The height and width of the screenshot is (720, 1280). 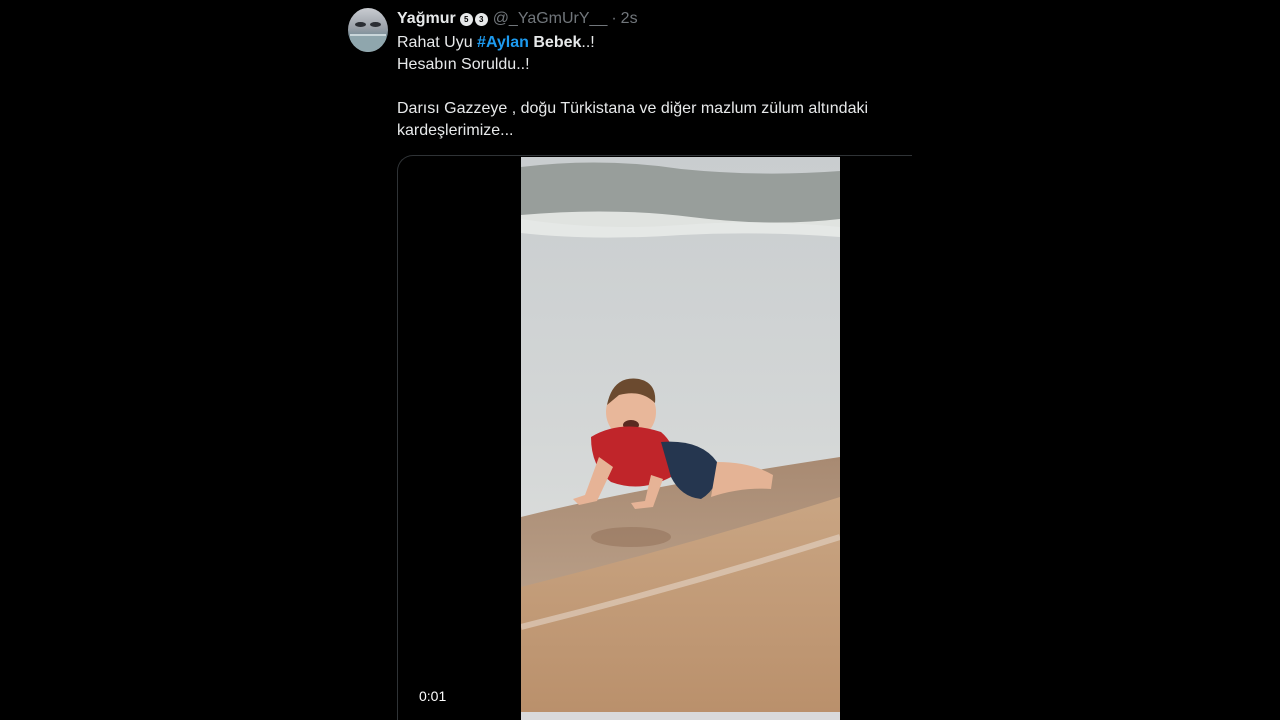 What do you see at coordinates (629, 19) in the screenshot?
I see `tweet-time: 2s` at bounding box center [629, 19].